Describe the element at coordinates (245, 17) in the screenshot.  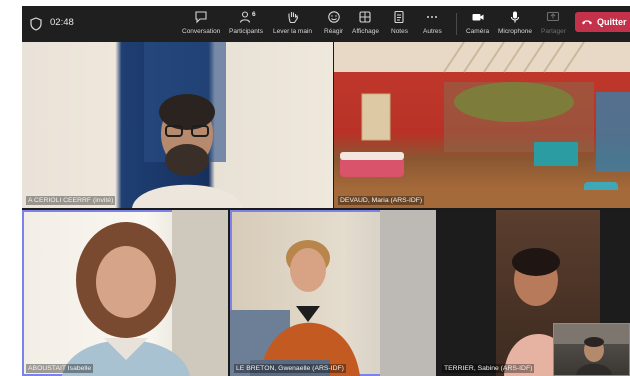
I see `people-icon` at that location.